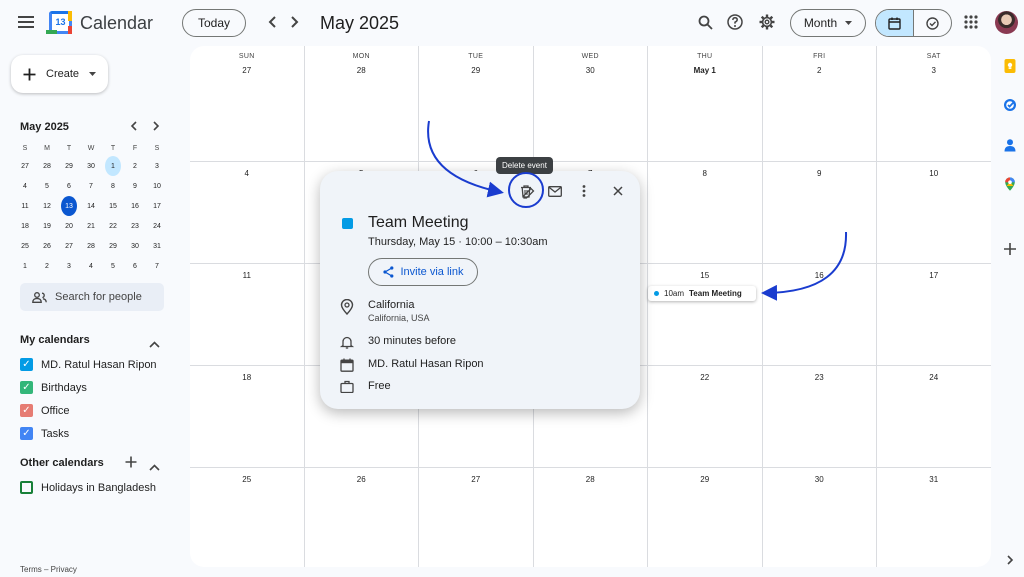  I want to click on arrow-to-delete-button, so click(465, 159).